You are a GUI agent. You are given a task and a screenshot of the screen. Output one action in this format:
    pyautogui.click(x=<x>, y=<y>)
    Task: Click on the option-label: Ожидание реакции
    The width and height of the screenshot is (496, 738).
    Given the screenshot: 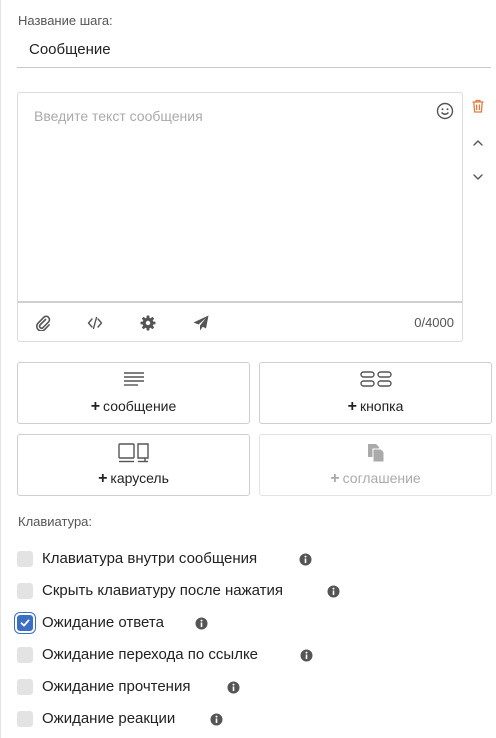 What is the action you would take?
    pyautogui.click(x=109, y=718)
    